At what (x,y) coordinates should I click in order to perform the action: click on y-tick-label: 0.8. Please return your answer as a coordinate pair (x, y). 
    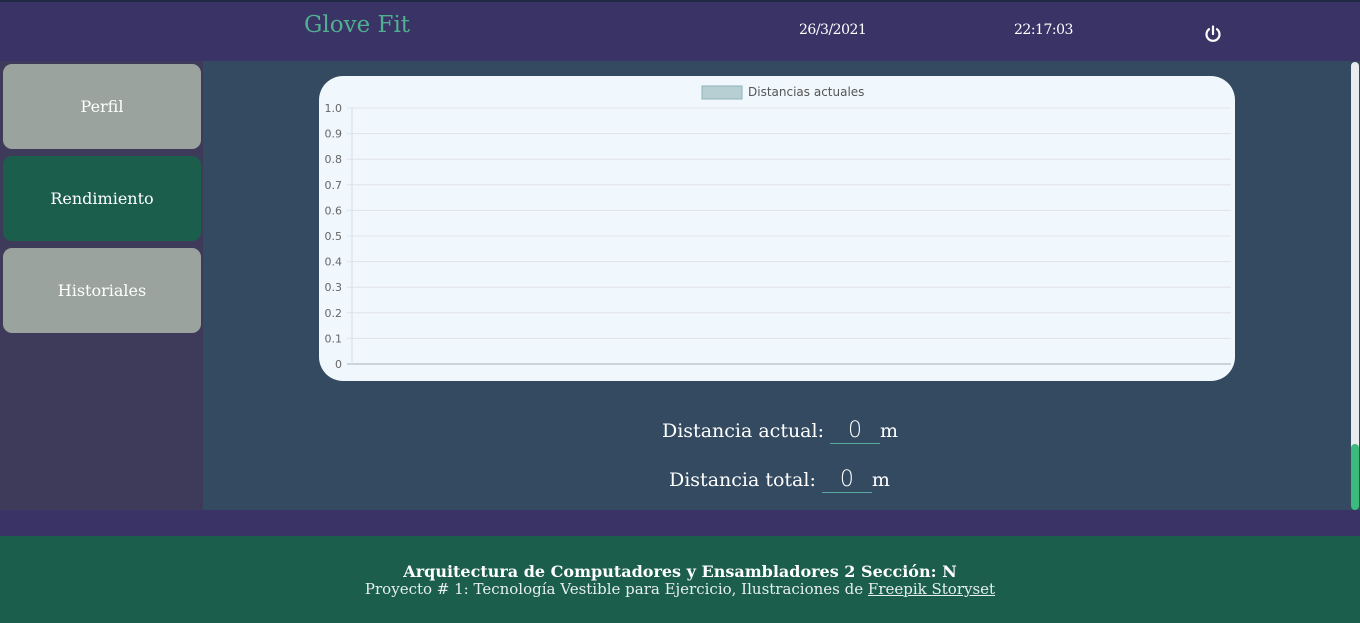
    Looking at the image, I should click on (334, 159).